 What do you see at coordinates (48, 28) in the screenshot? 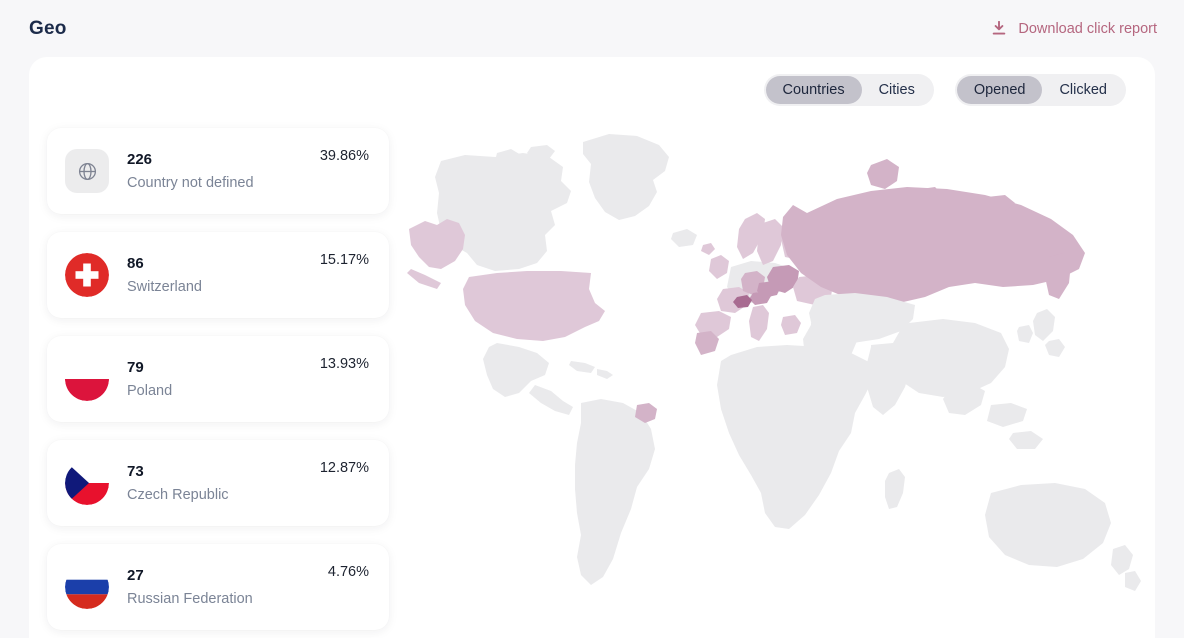
I see `page-title: Geo` at bounding box center [48, 28].